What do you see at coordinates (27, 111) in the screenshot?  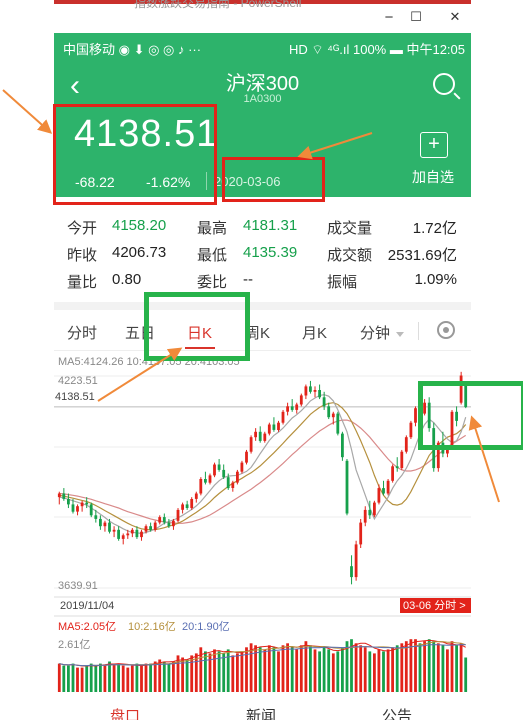 I see `arrow-to-price` at bounding box center [27, 111].